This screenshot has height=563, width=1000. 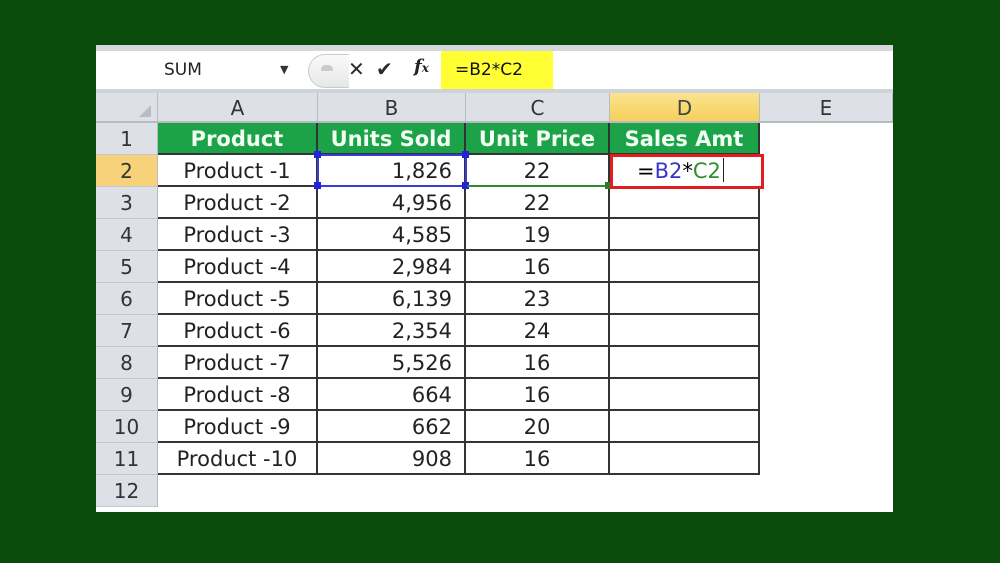 I want to click on column-header-a: A, so click(x=238, y=108).